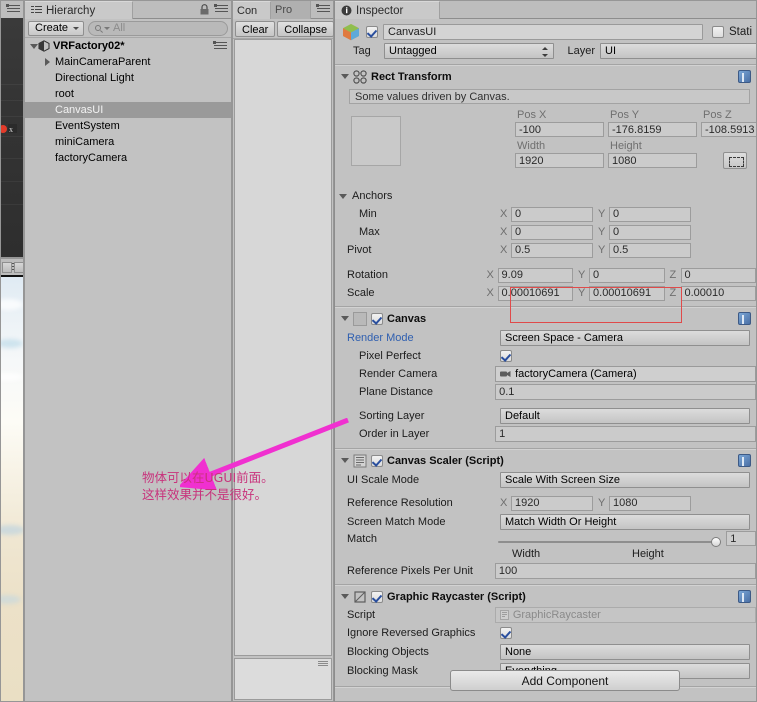  Describe the element at coordinates (741, 538) in the screenshot. I see `match-value-input: 1` at that location.